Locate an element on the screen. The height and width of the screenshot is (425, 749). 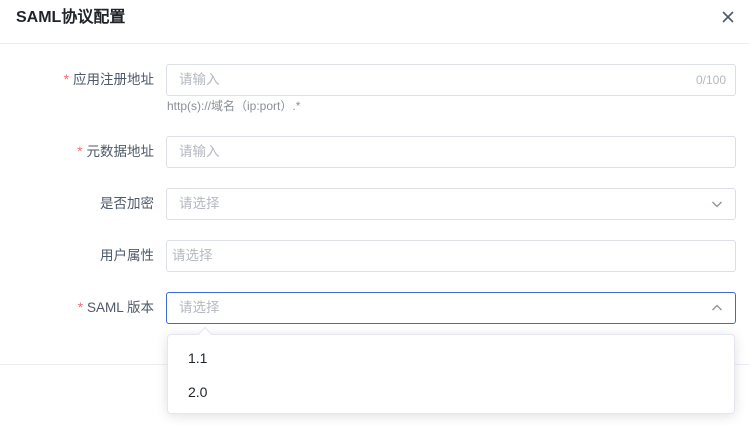
saml-version-select: 请选择 is located at coordinates (451, 308).